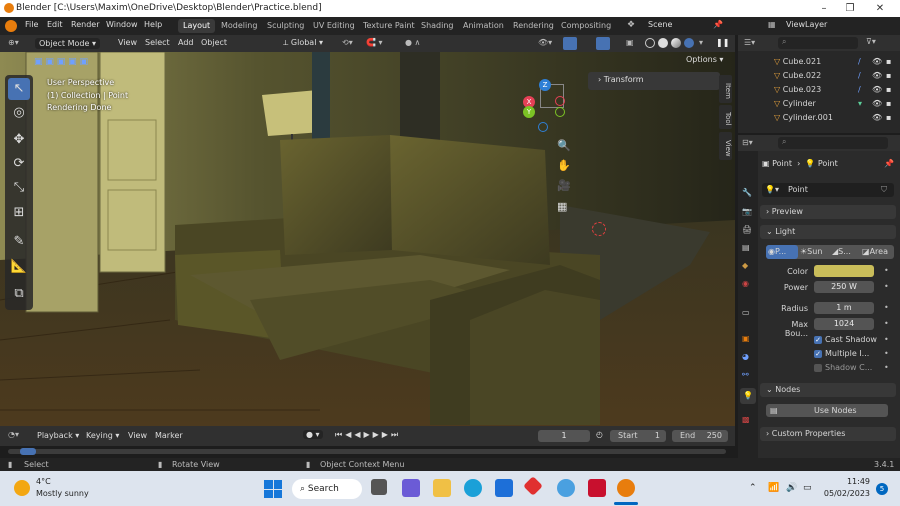 This screenshot has height=506, width=900. What do you see at coordinates (828, 434) in the screenshot?
I see `custom-properties-header: › Custom Properties` at bounding box center [828, 434].